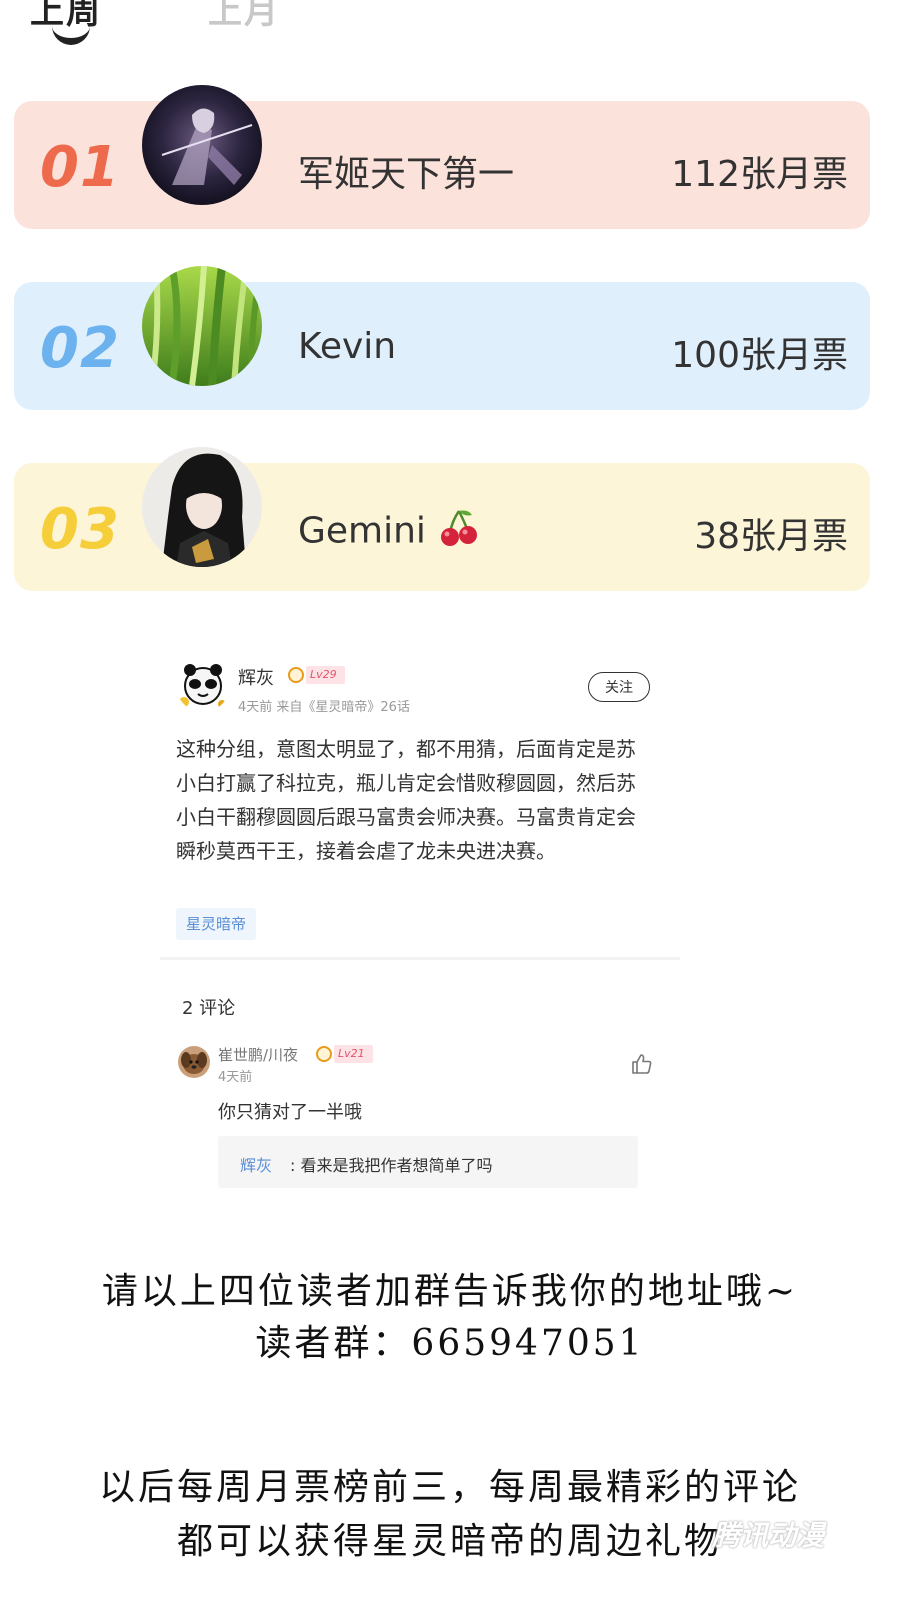 The height and width of the screenshot is (1607, 900). What do you see at coordinates (324, 707) in the screenshot?
I see `comment-meta: 4天前 来自《星灵暗帝》26话` at bounding box center [324, 707].